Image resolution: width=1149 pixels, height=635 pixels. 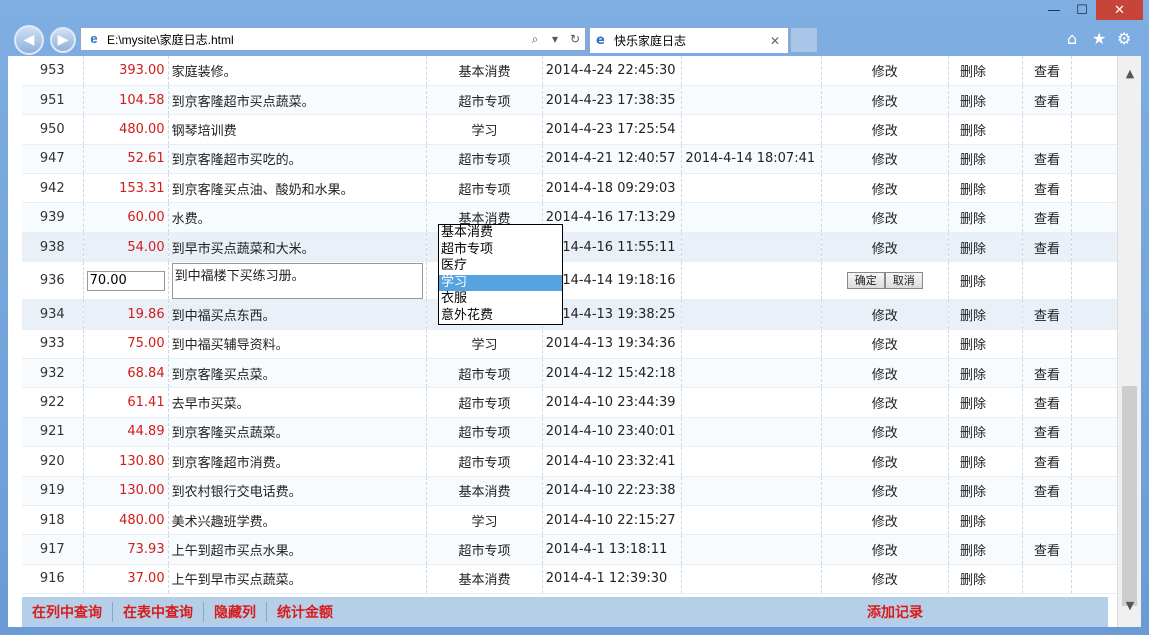 What do you see at coordinates (612, 100) in the screenshot?
I see `row-time: 2014-4-23 17:38:35` at bounding box center [612, 100].